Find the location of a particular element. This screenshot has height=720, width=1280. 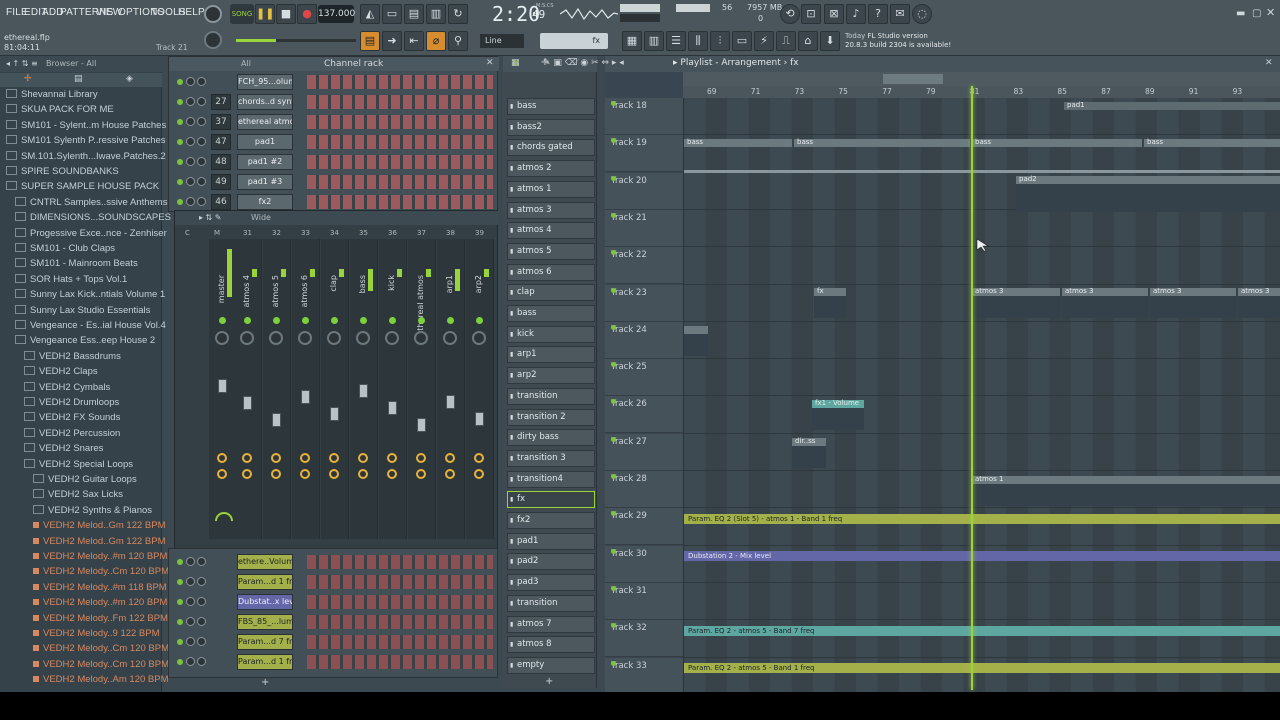

channel-name-button: pad1 #3 is located at coordinates (265, 182).